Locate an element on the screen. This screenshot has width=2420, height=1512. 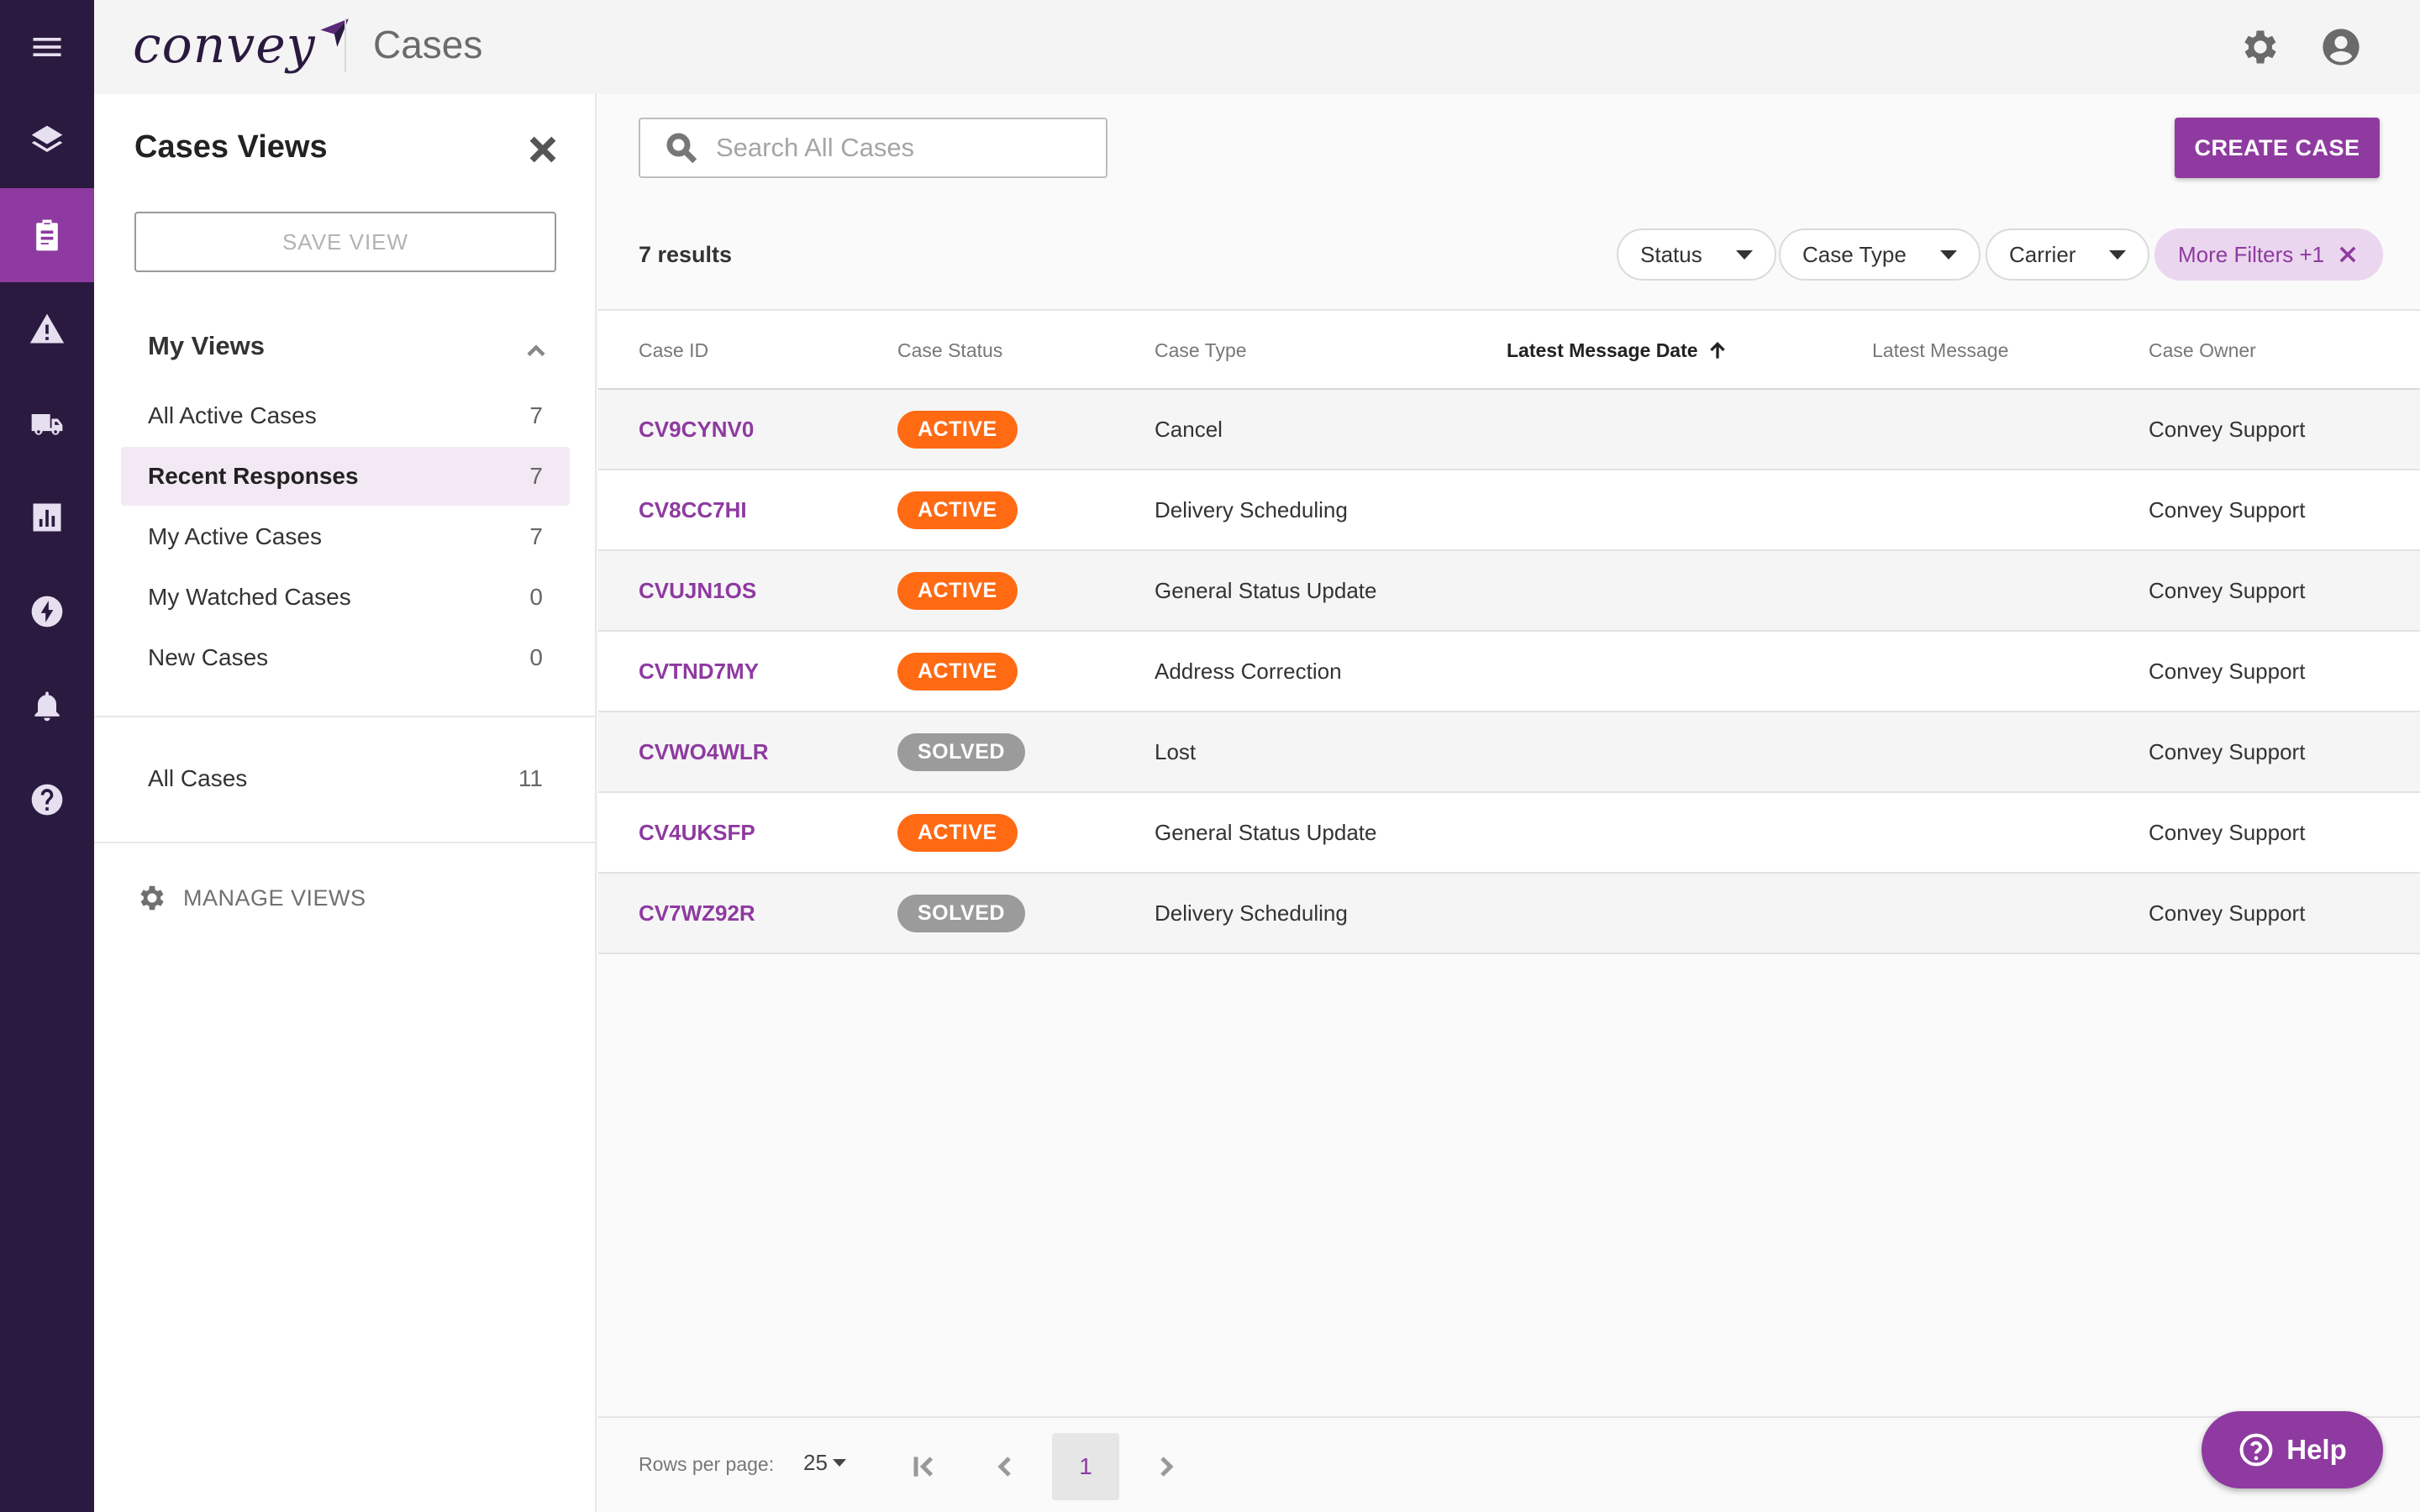
view-item-my-watched-cases: My Watched Cases 0 is located at coordinates (345, 597).